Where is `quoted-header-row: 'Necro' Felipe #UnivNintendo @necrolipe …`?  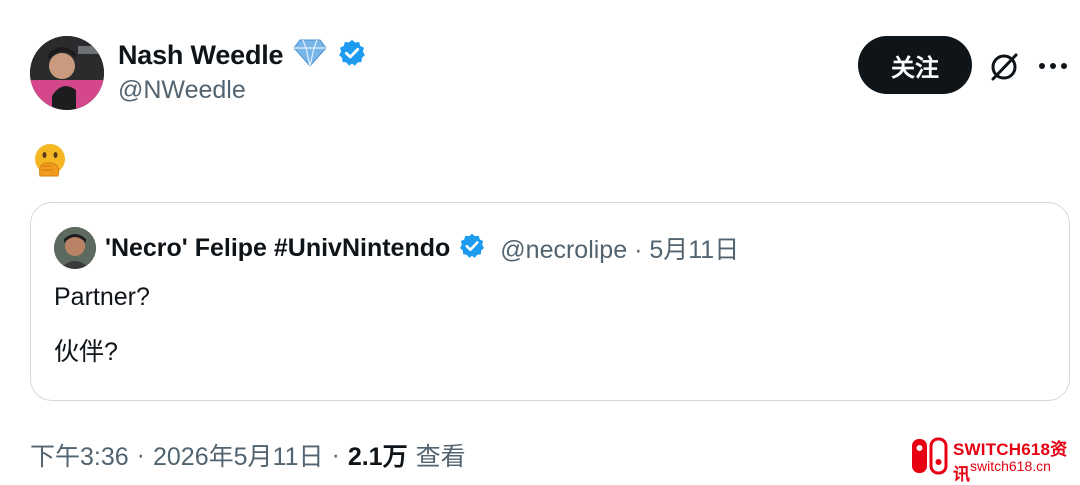
quoted-header-row: 'Necro' Felipe #UnivNintendo @necrolipe … is located at coordinates (422, 248).